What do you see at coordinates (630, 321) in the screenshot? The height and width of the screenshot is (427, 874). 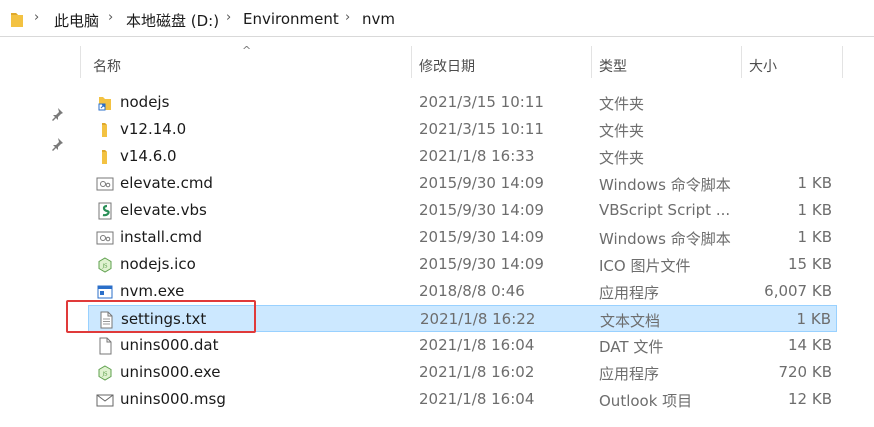 I see `file-type: 文本文档` at bounding box center [630, 321].